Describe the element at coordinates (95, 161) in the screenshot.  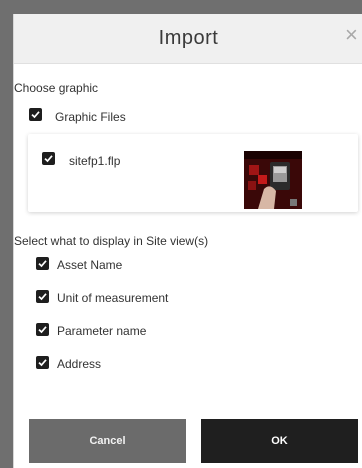
I see `file-name: sitefp1.flp` at that location.